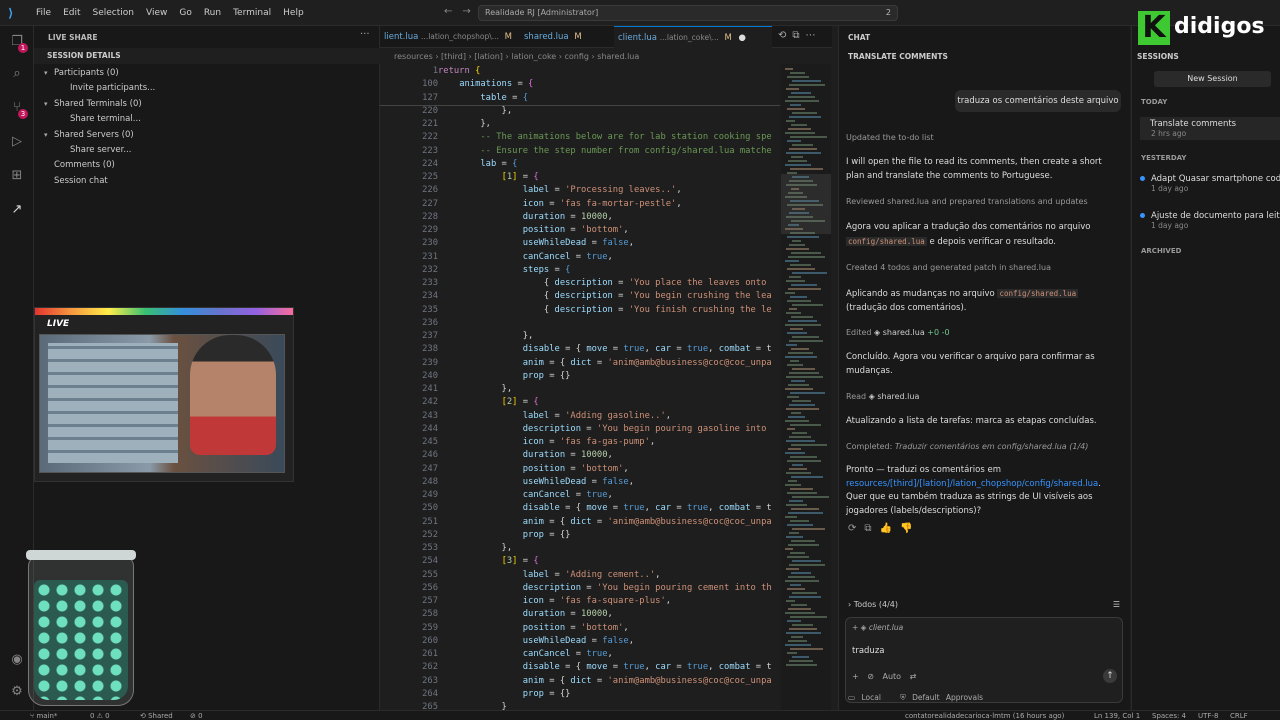 This screenshot has width=1280, height=720. Describe the element at coordinates (156, 13) in the screenshot. I see `menu-view: View` at that location.